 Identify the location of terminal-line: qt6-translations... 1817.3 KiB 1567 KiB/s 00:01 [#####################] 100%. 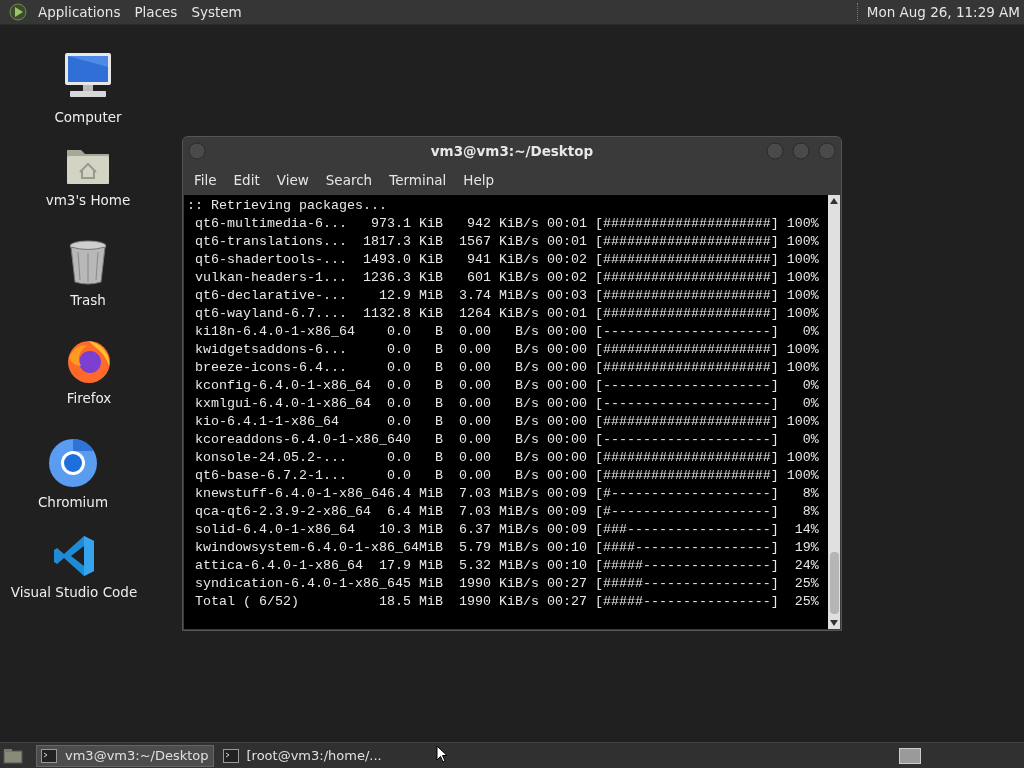
(507, 242).